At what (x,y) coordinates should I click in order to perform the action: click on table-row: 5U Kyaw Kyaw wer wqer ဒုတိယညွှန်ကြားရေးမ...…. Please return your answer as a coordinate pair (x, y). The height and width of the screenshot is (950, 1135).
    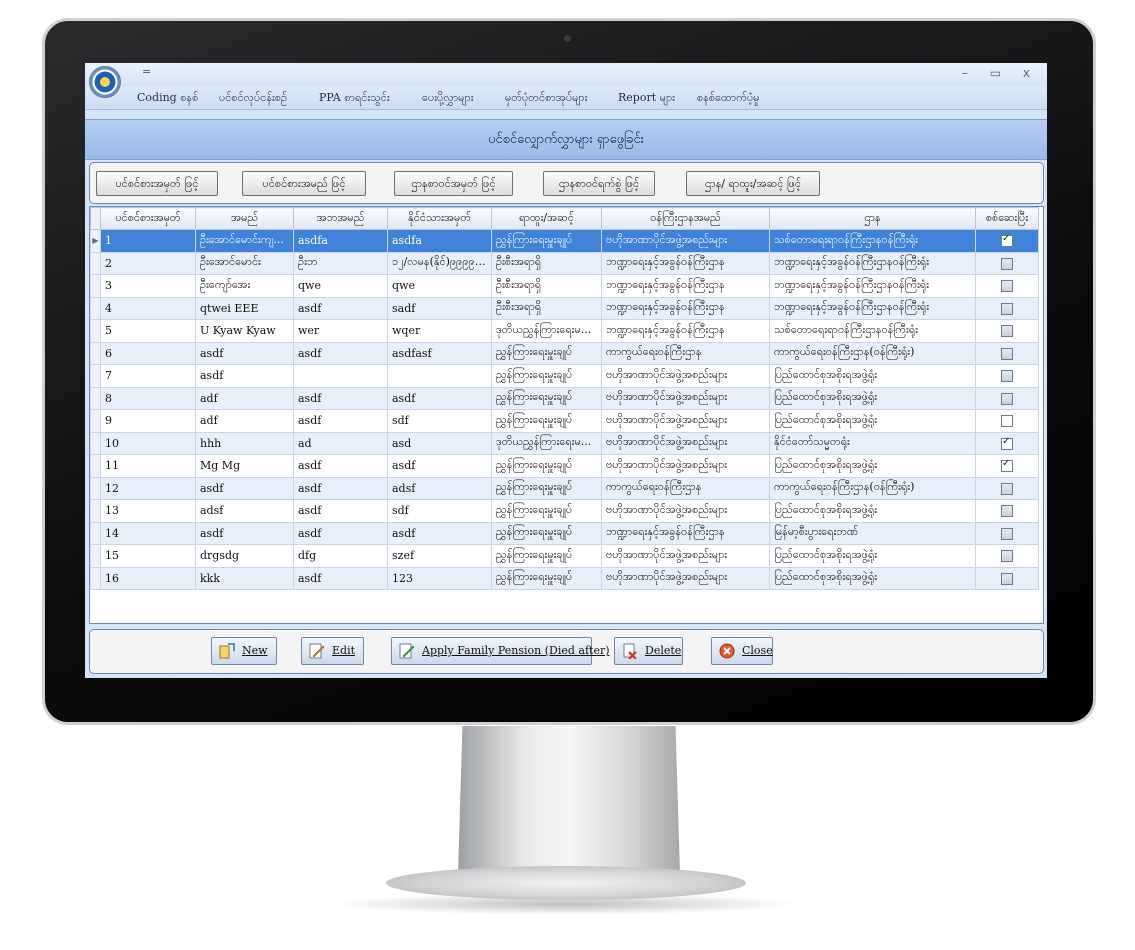
    Looking at the image, I should click on (564, 331).